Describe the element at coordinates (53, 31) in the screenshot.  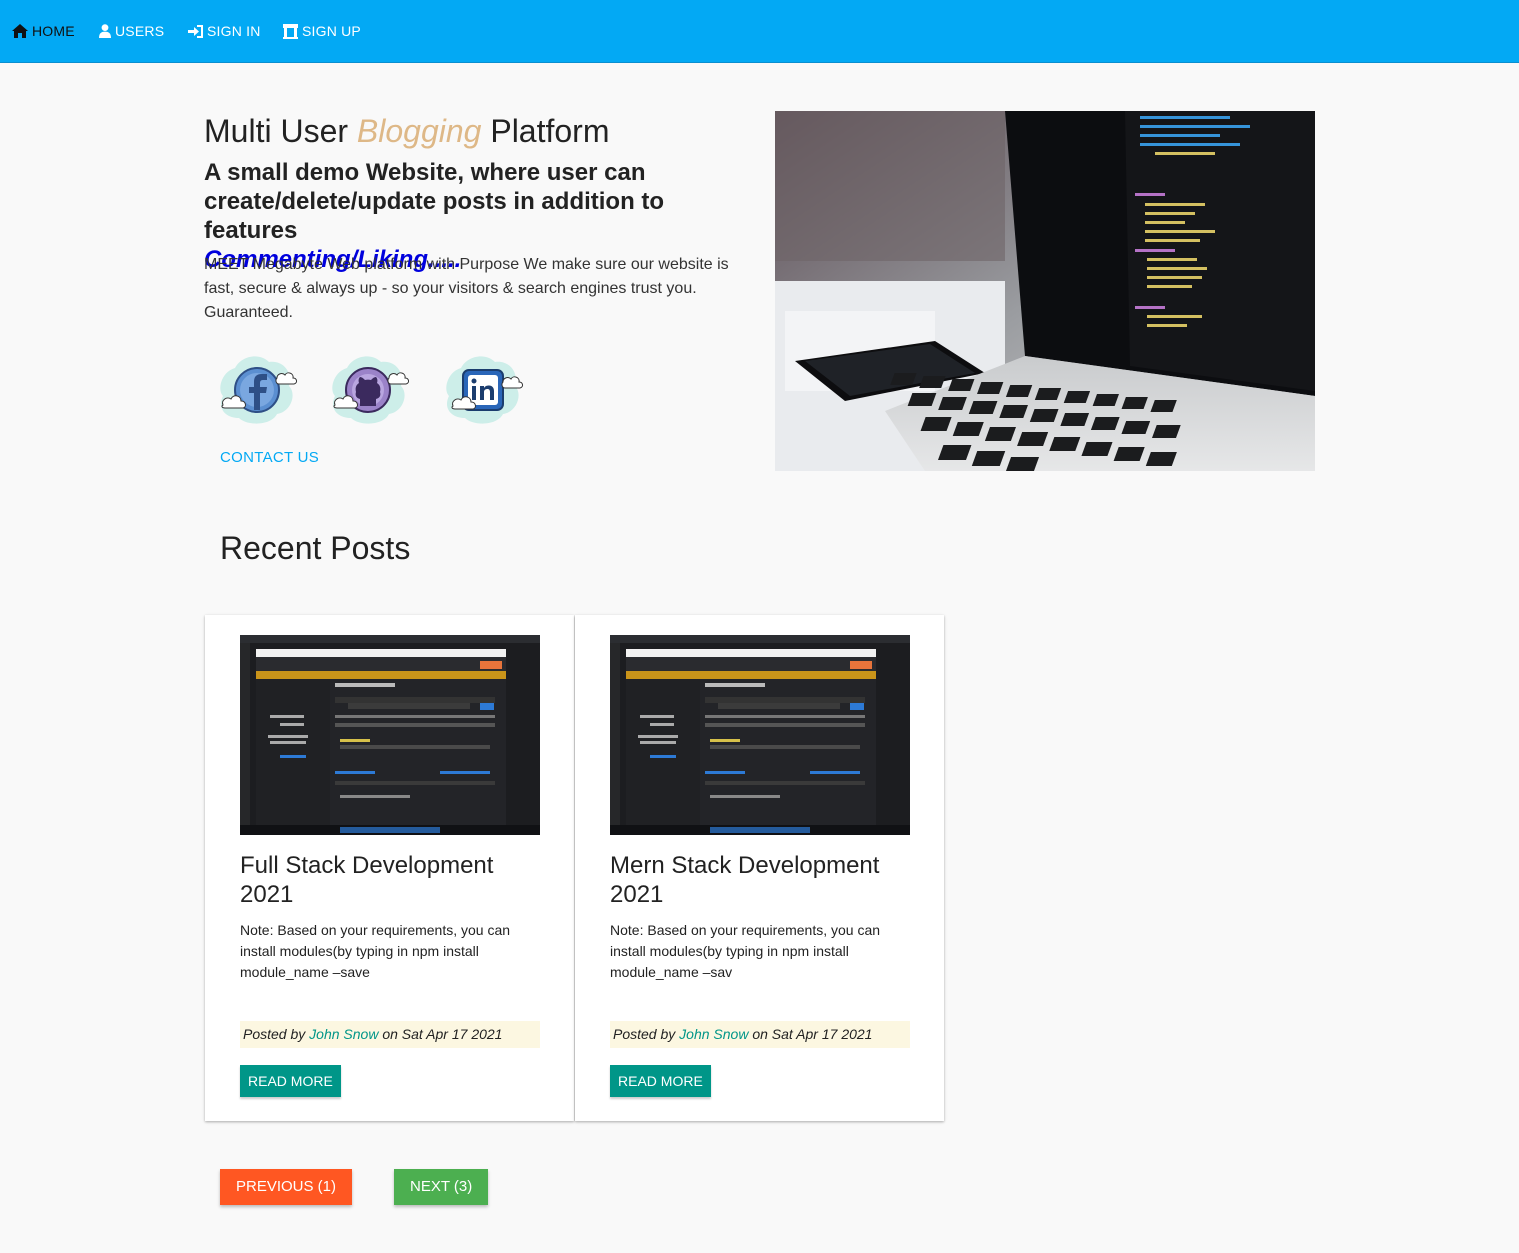
I see `nav-home-label: HOME` at that location.